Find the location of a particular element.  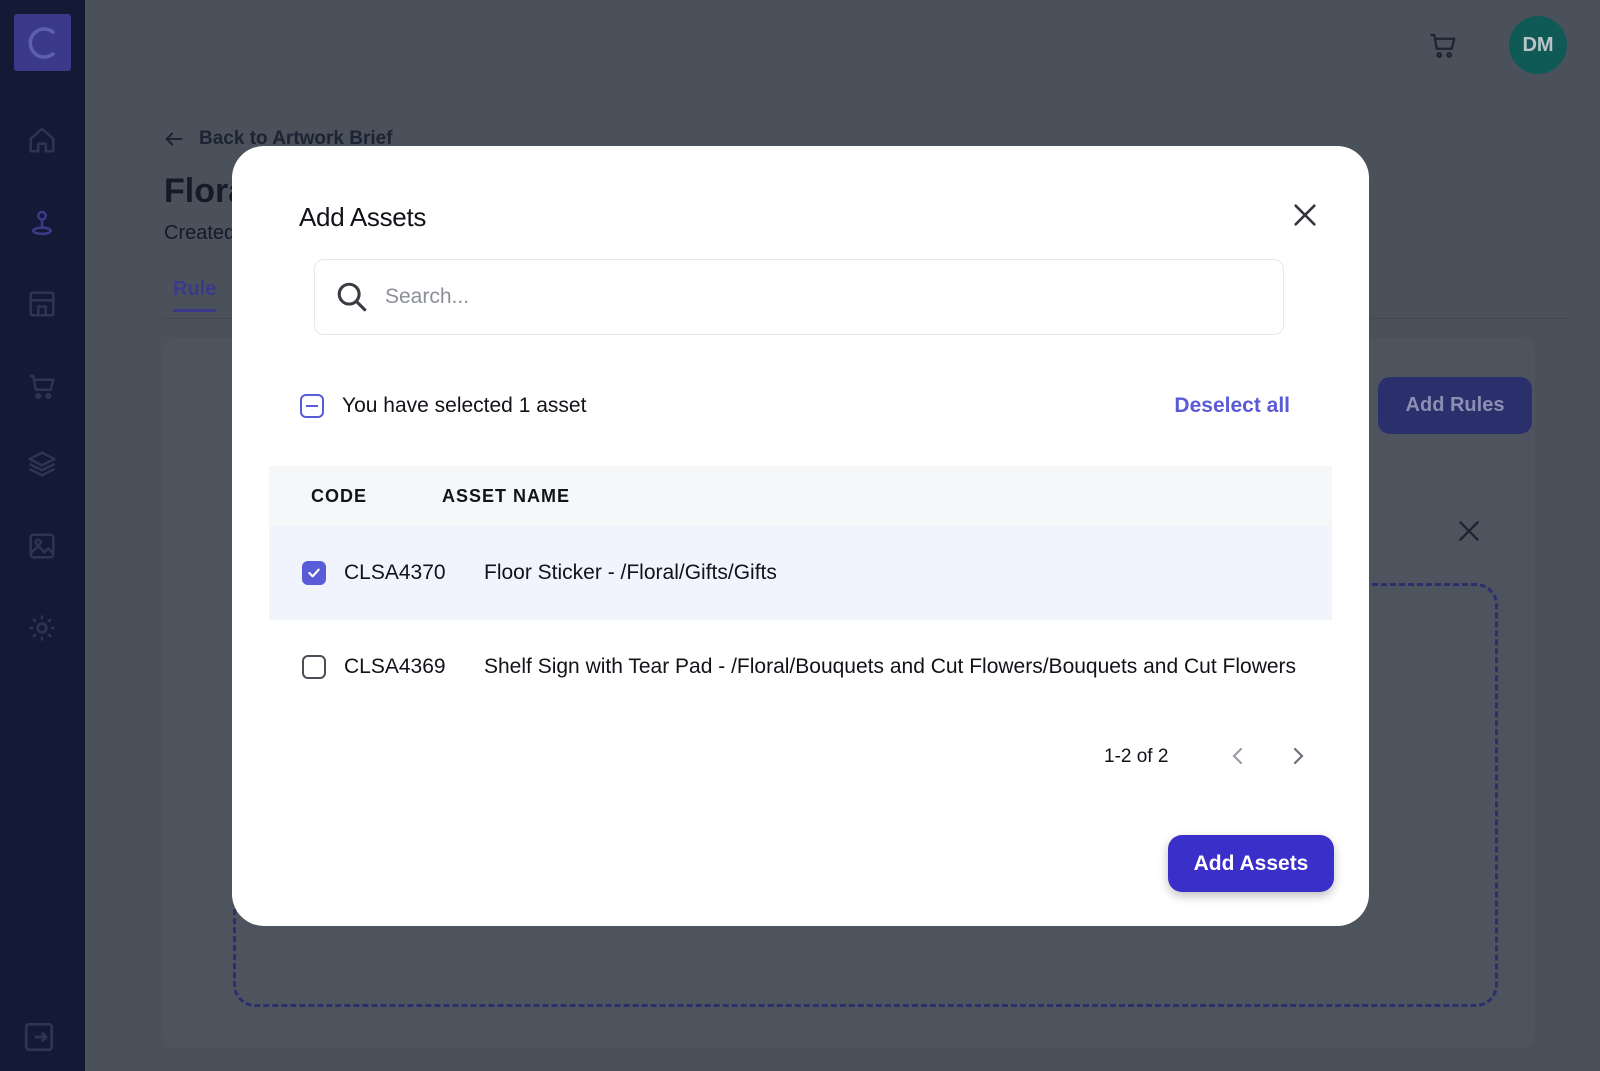

add-rules-button: Add Rules is located at coordinates (1455, 405).